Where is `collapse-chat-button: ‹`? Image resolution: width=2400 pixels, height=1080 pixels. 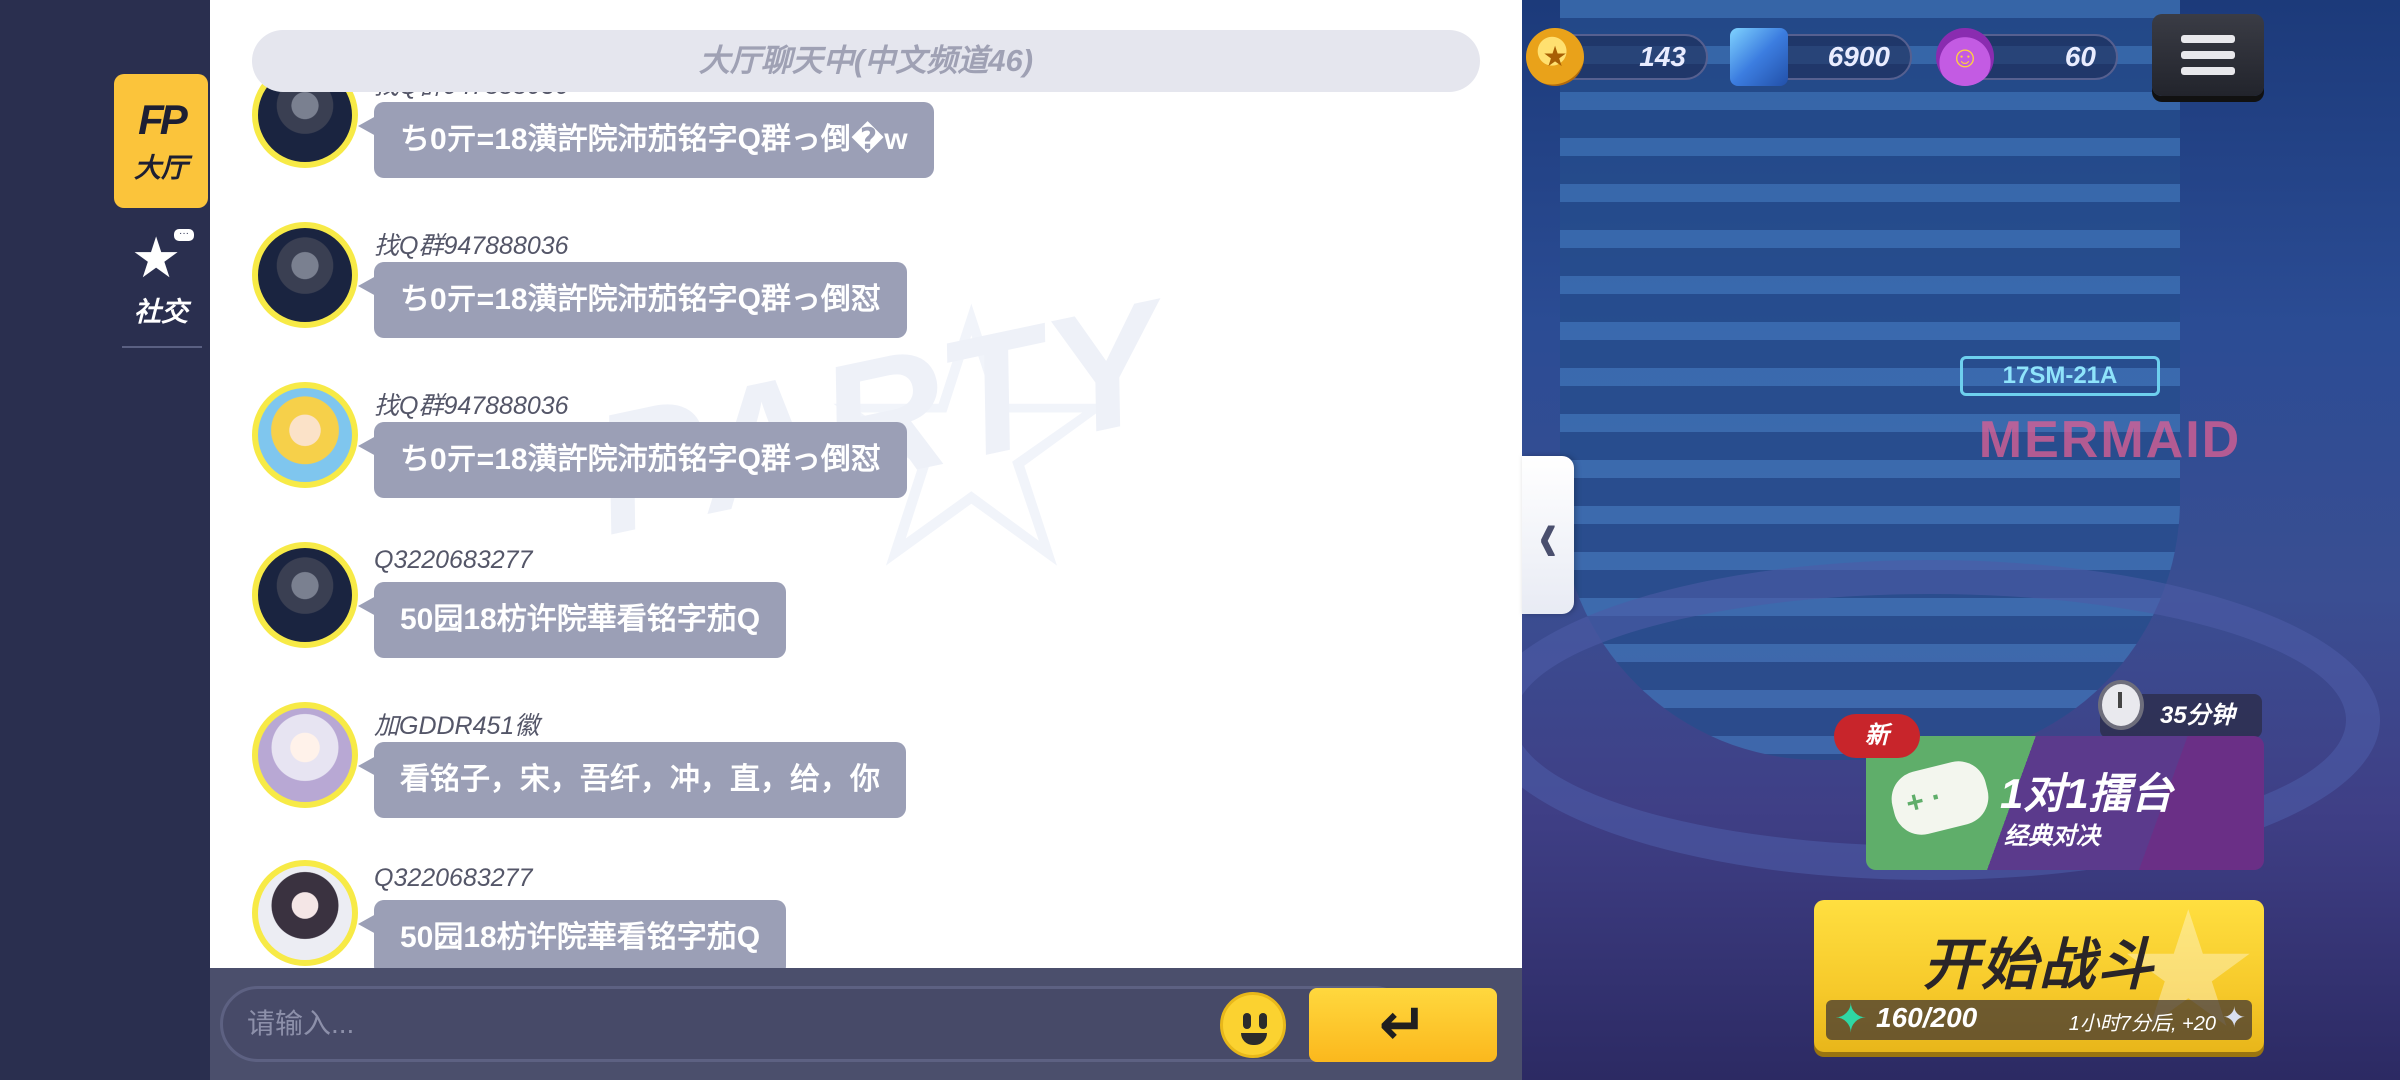
collapse-chat-button: ‹ is located at coordinates (1548, 535).